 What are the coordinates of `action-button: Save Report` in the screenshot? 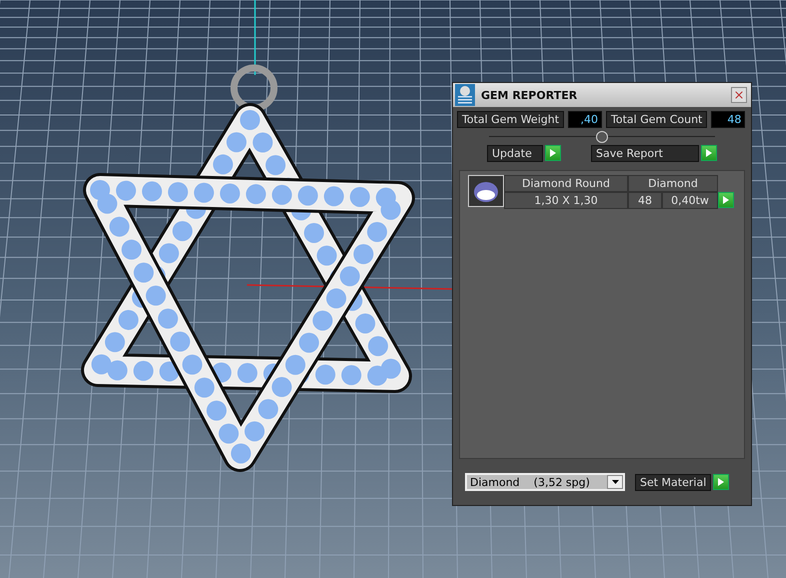 It's located at (645, 153).